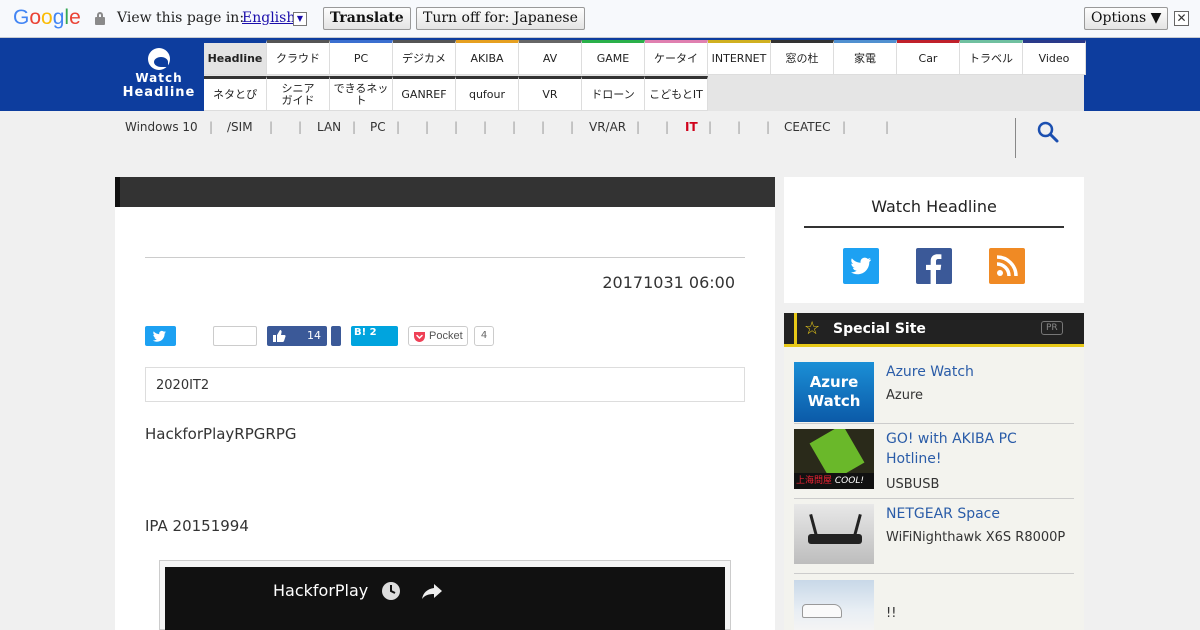 The image size is (1200, 630). Describe the element at coordinates (691, 127) in the screenshot. I see `subnav-item-highlight: IT` at that location.